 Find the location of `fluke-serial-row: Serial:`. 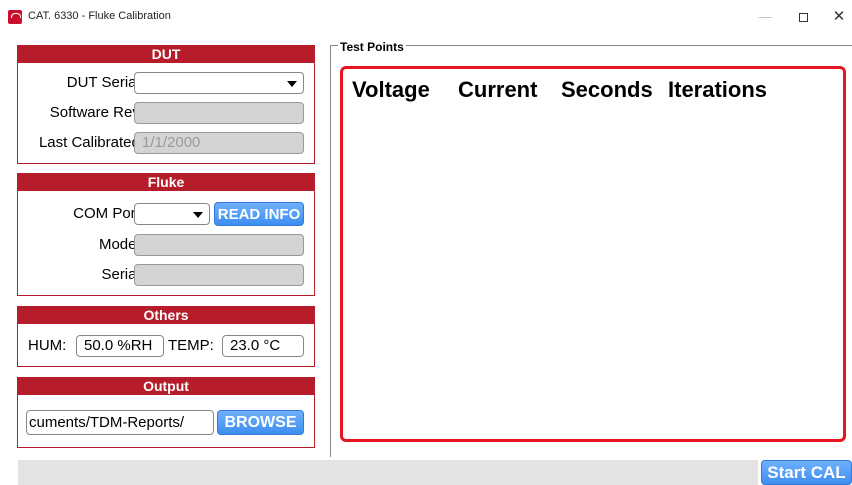

fluke-serial-row: Serial: is located at coordinates (166, 275).